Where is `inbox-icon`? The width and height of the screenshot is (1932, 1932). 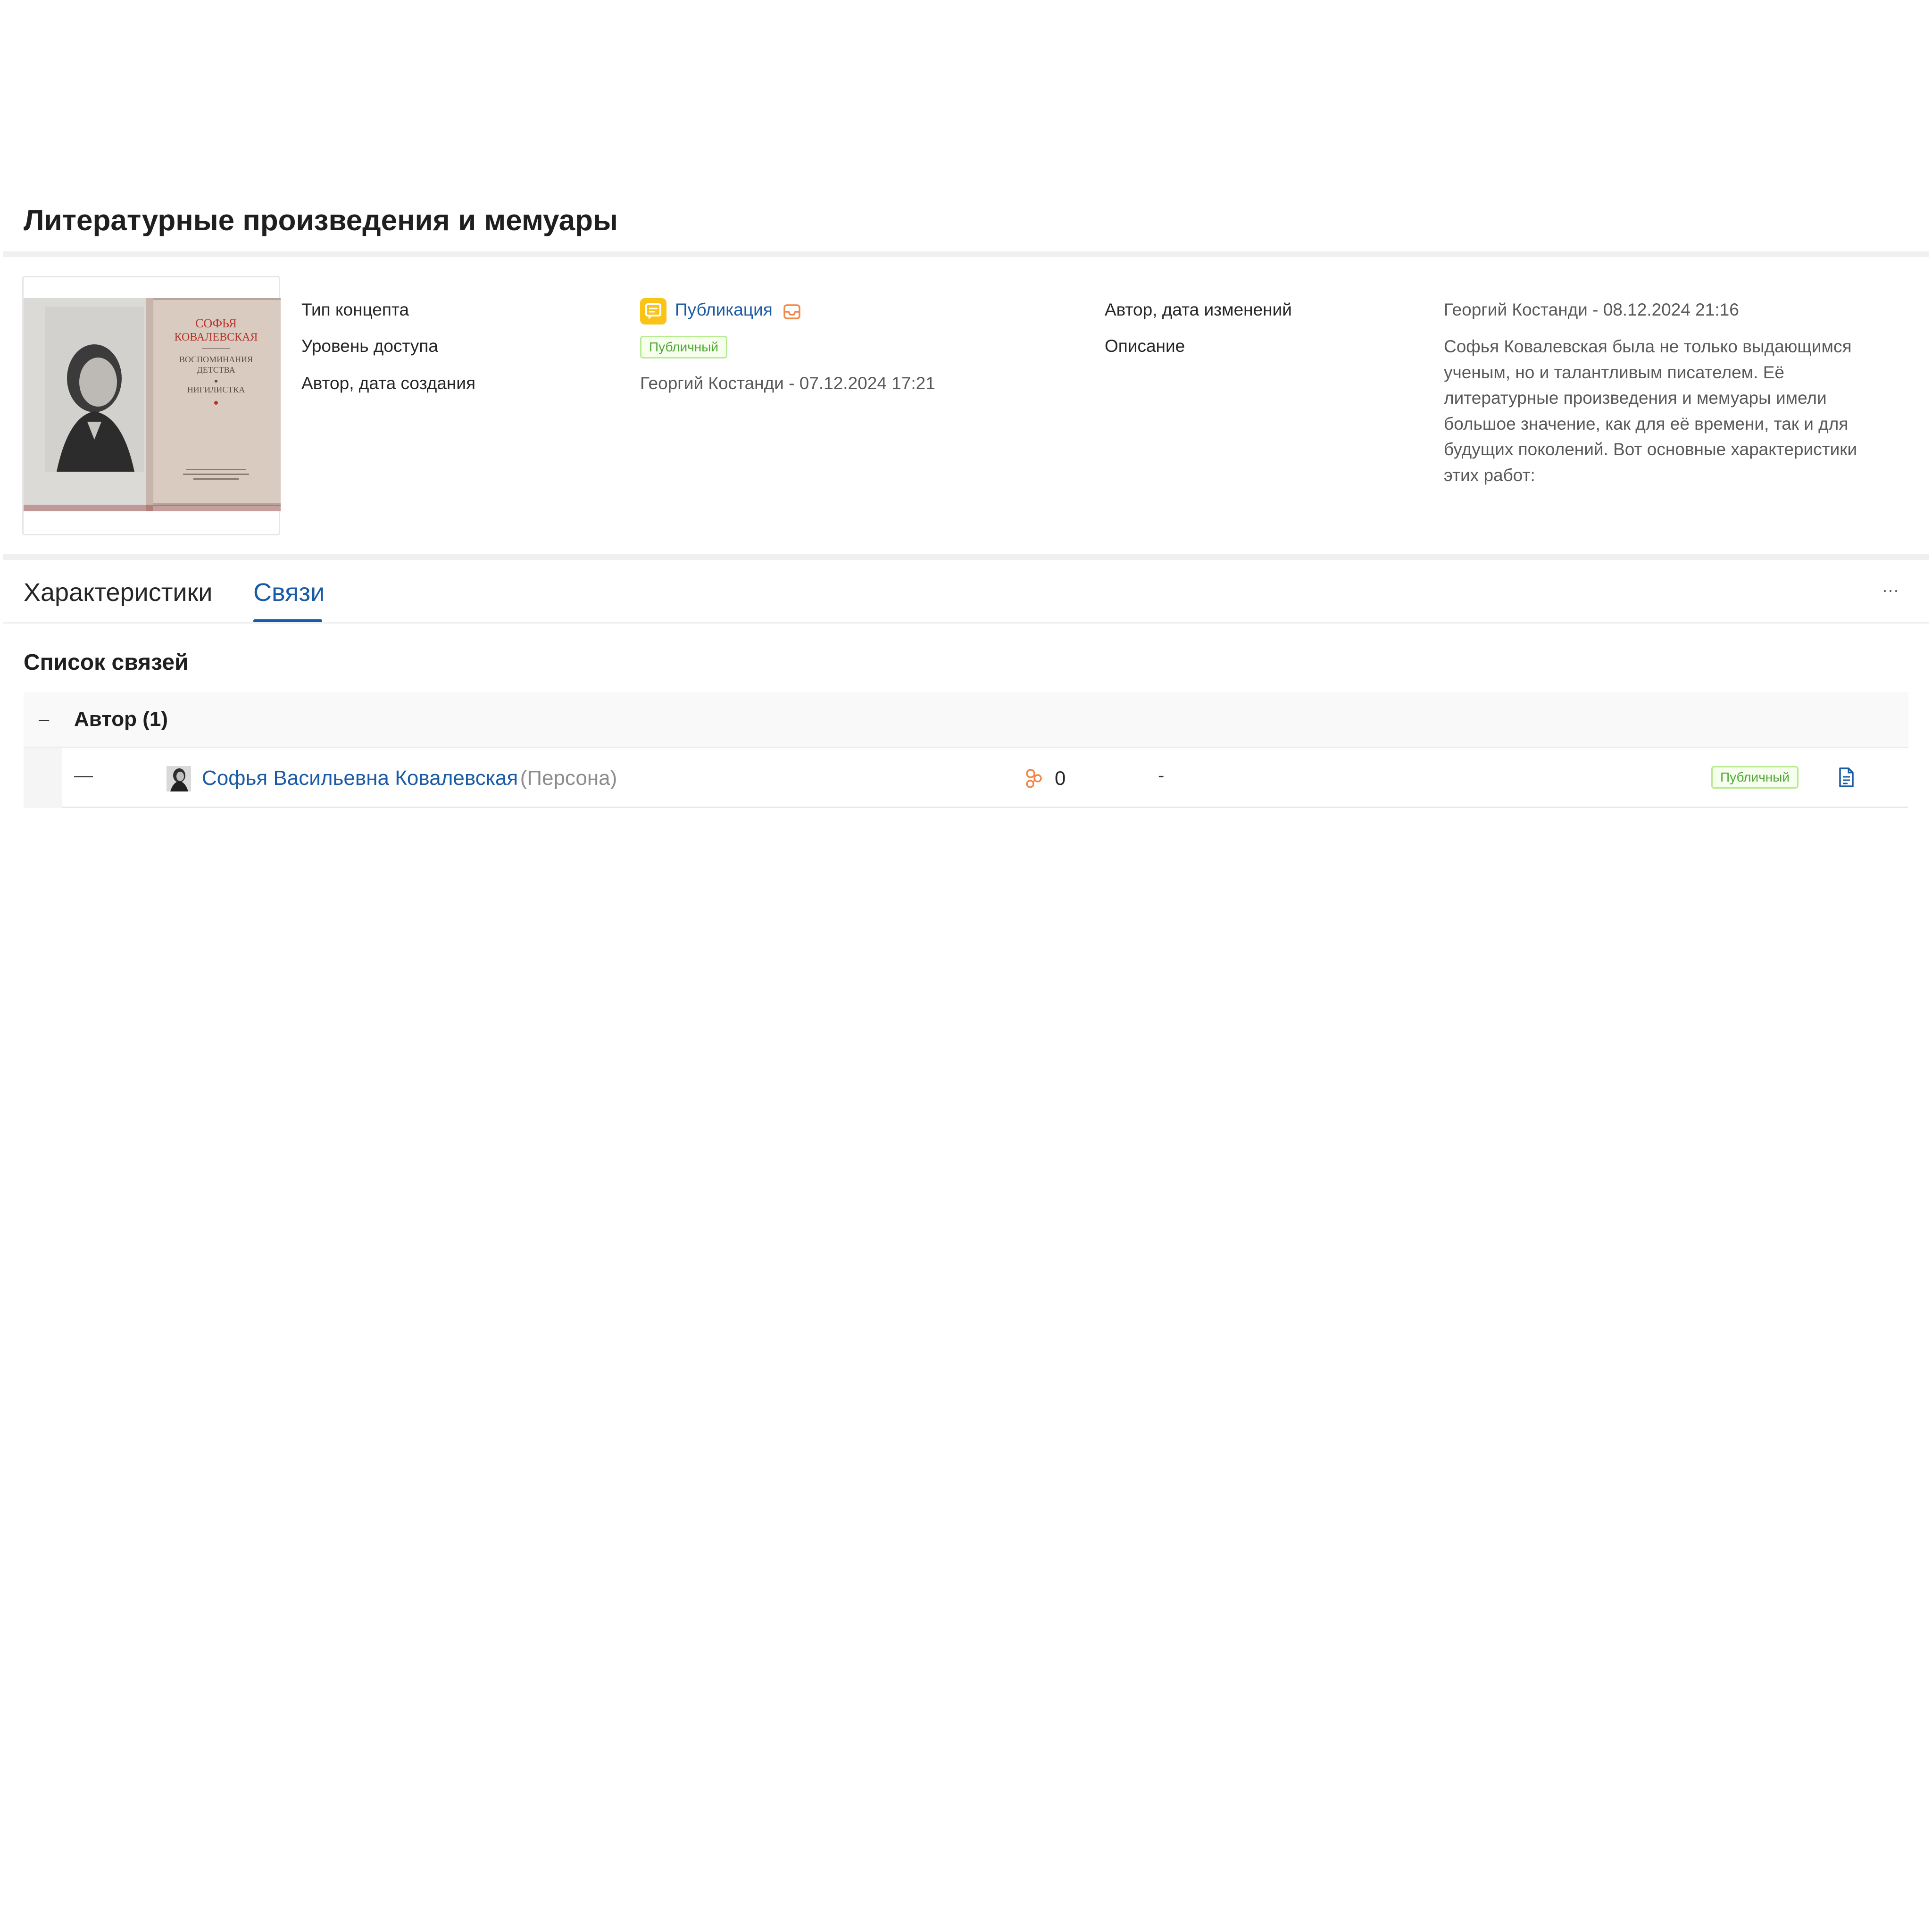
inbox-icon is located at coordinates (792, 312).